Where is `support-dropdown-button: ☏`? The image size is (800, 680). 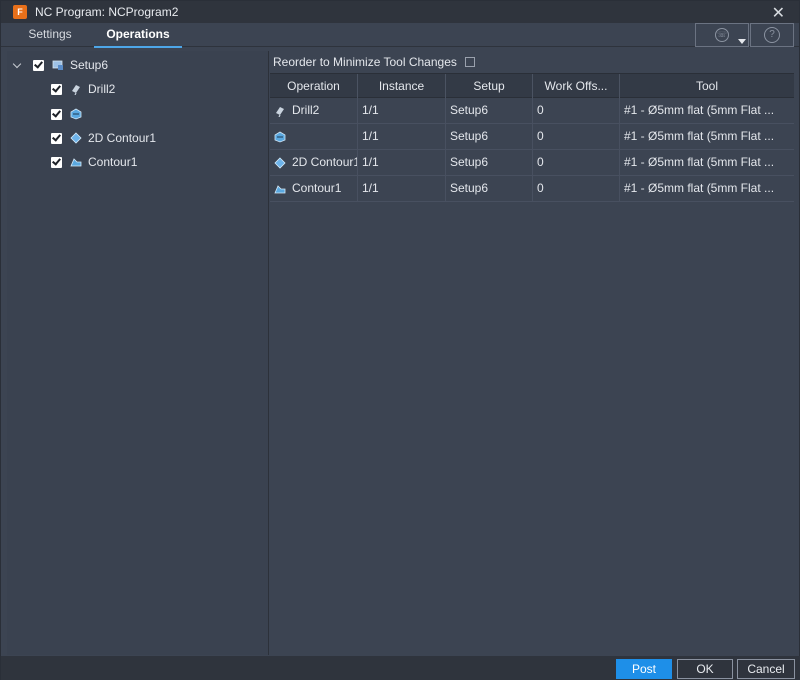
support-dropdown-button: ☏ is located at coordinates (722, 35).